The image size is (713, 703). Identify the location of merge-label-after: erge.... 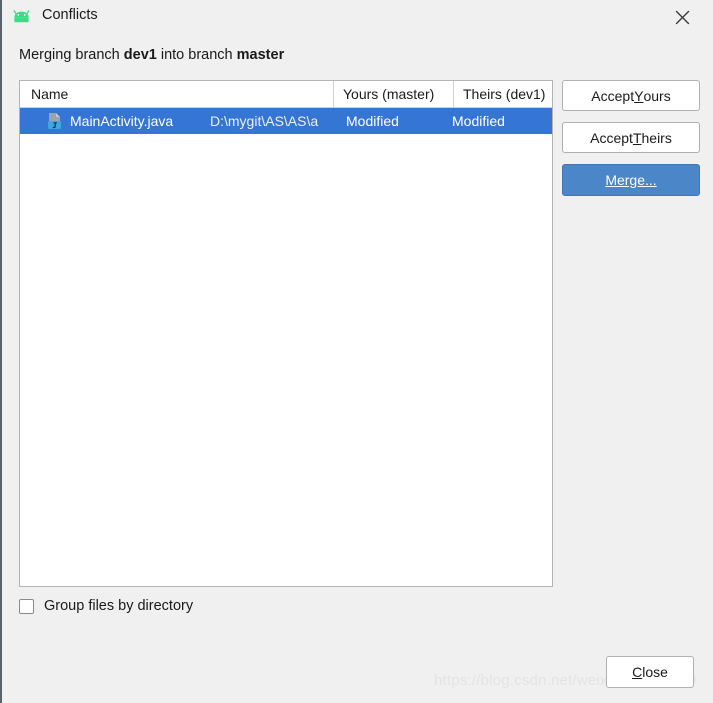
(636, 180).